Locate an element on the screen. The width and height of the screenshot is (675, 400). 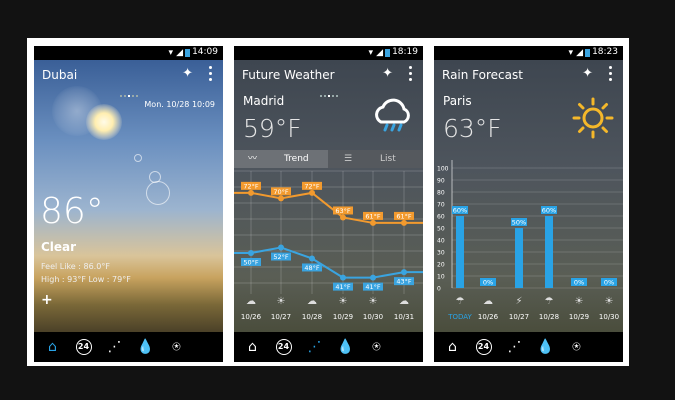
y-tick-label: 60 is located at coordinates (441, 217).